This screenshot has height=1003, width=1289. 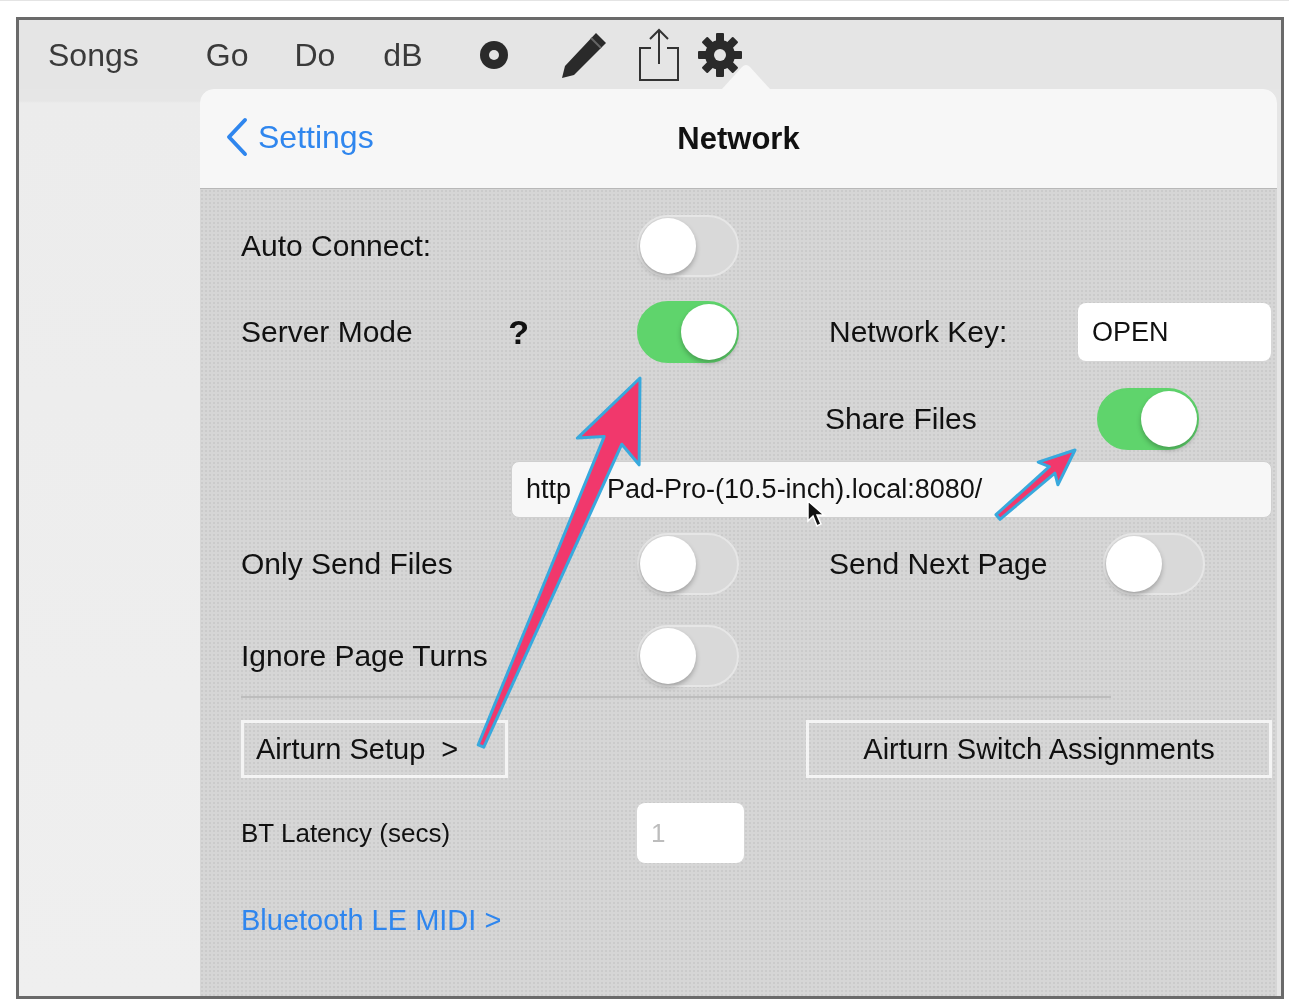 I want to click on setting-label: BT Latency (secs), so click(x=346, y=833).